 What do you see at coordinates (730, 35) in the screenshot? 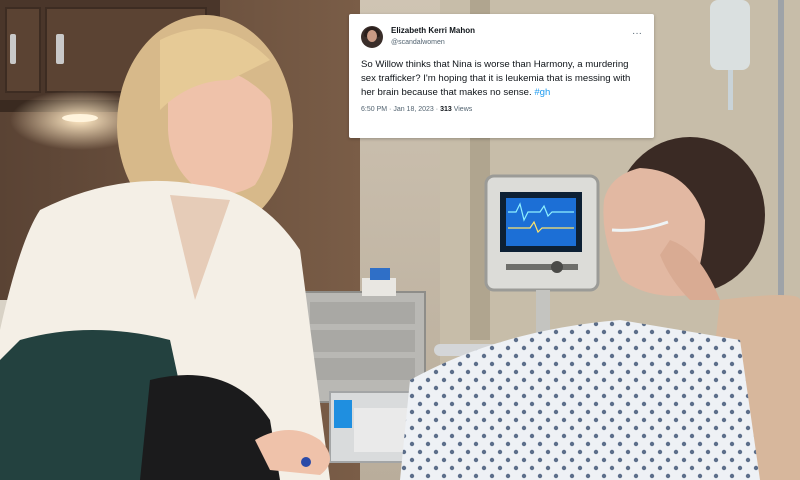
I see `iv-bag` at bounding box center [730, 35].